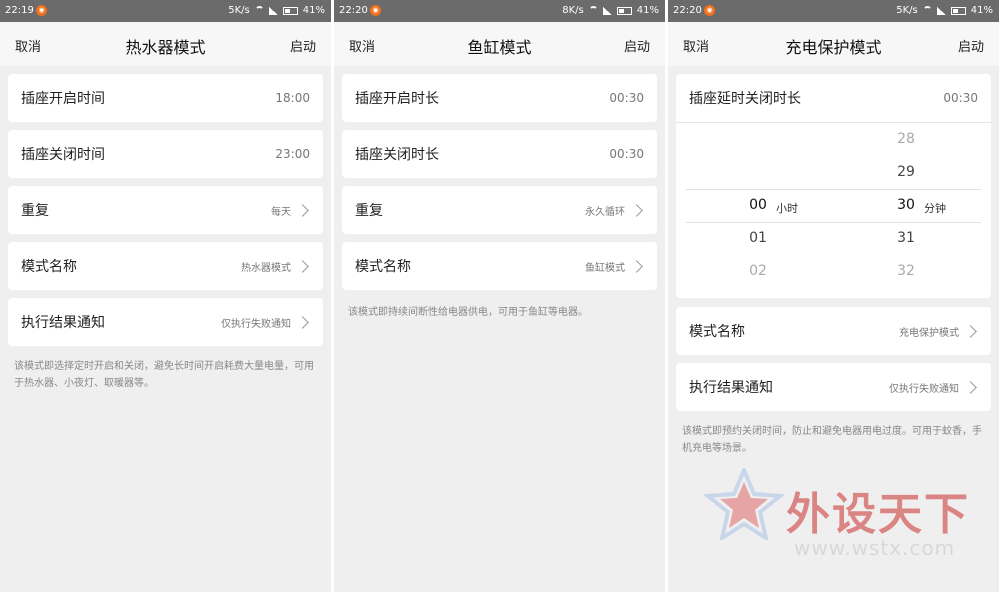 The width and height of the screenshot is (1000, 592). Describe the element at coordinates (19, 10) in the screenshot. I see `status-time: 22:19` at that location.